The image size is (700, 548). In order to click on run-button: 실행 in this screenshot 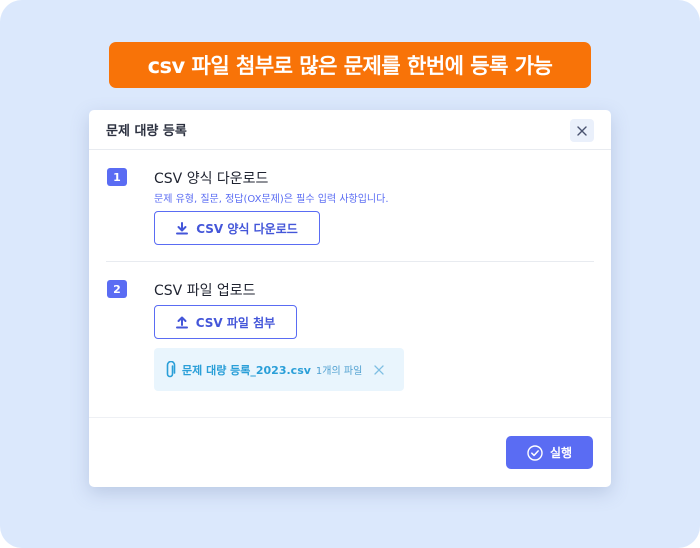, I will do `click(549, 452)`.